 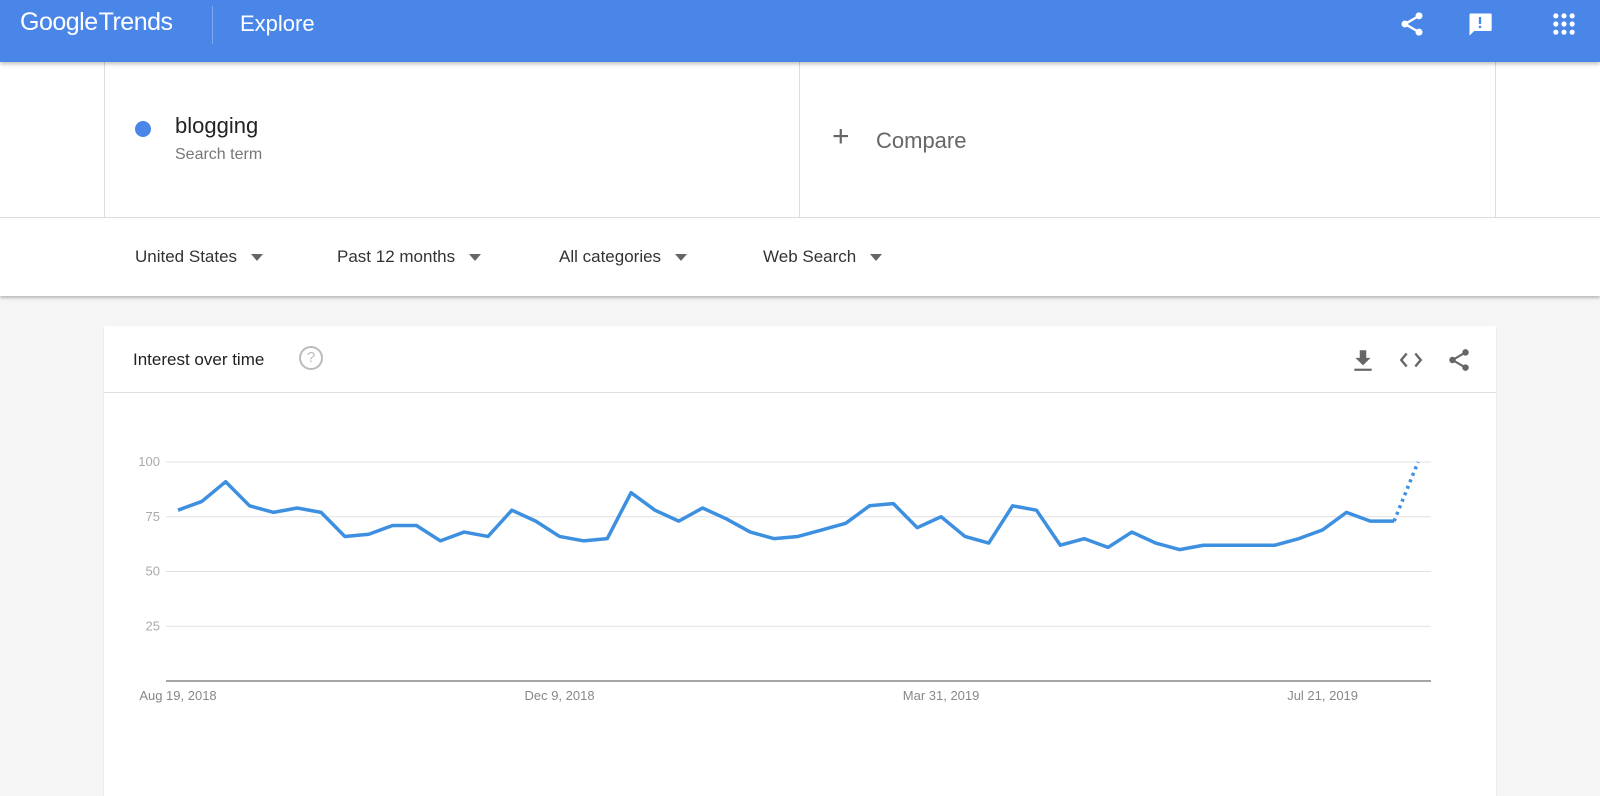 What do you see at coordinates (810, 256) in the screenshot?
I see `search-type-dropdown-label: Web Search` at bounding box center [810, 256].